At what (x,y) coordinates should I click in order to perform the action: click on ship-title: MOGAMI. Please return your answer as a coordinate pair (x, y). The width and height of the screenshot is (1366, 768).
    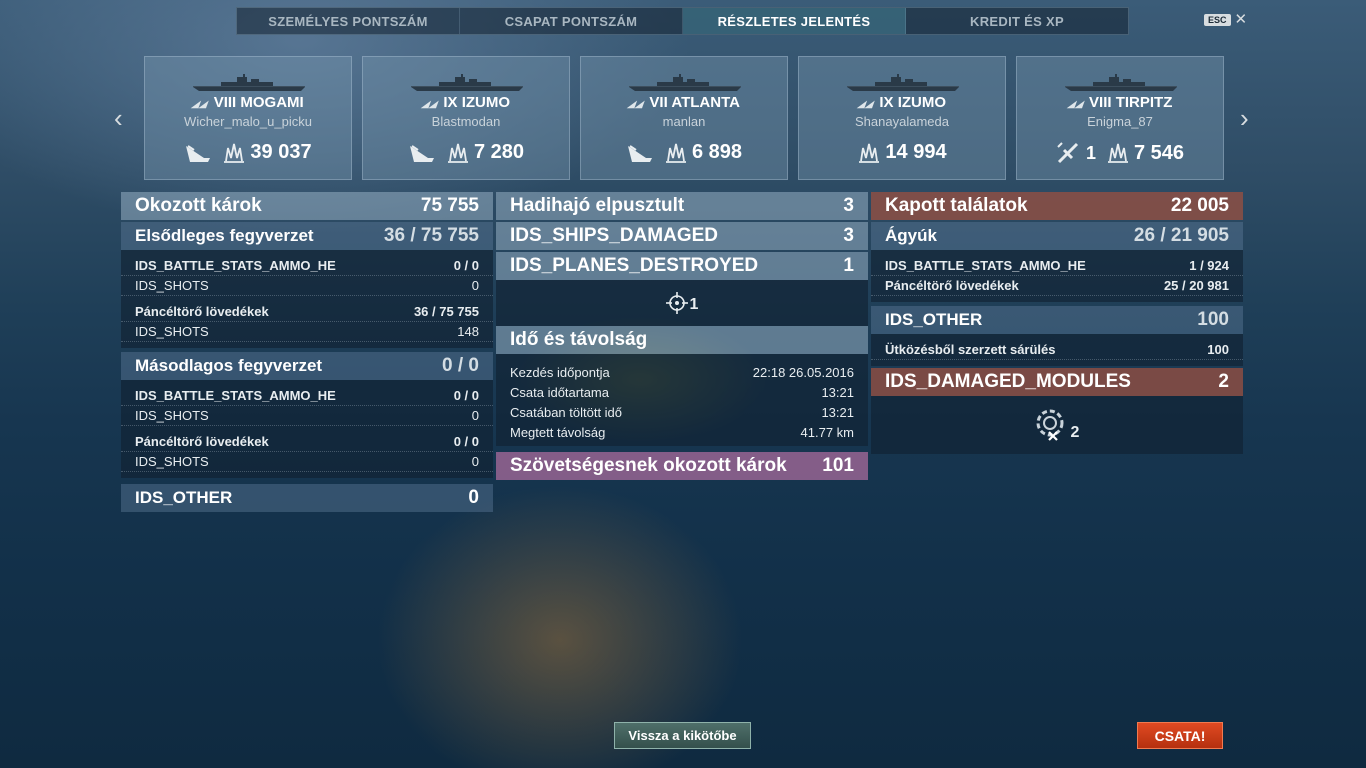
    Looking at the image, I should click on (272, 102).